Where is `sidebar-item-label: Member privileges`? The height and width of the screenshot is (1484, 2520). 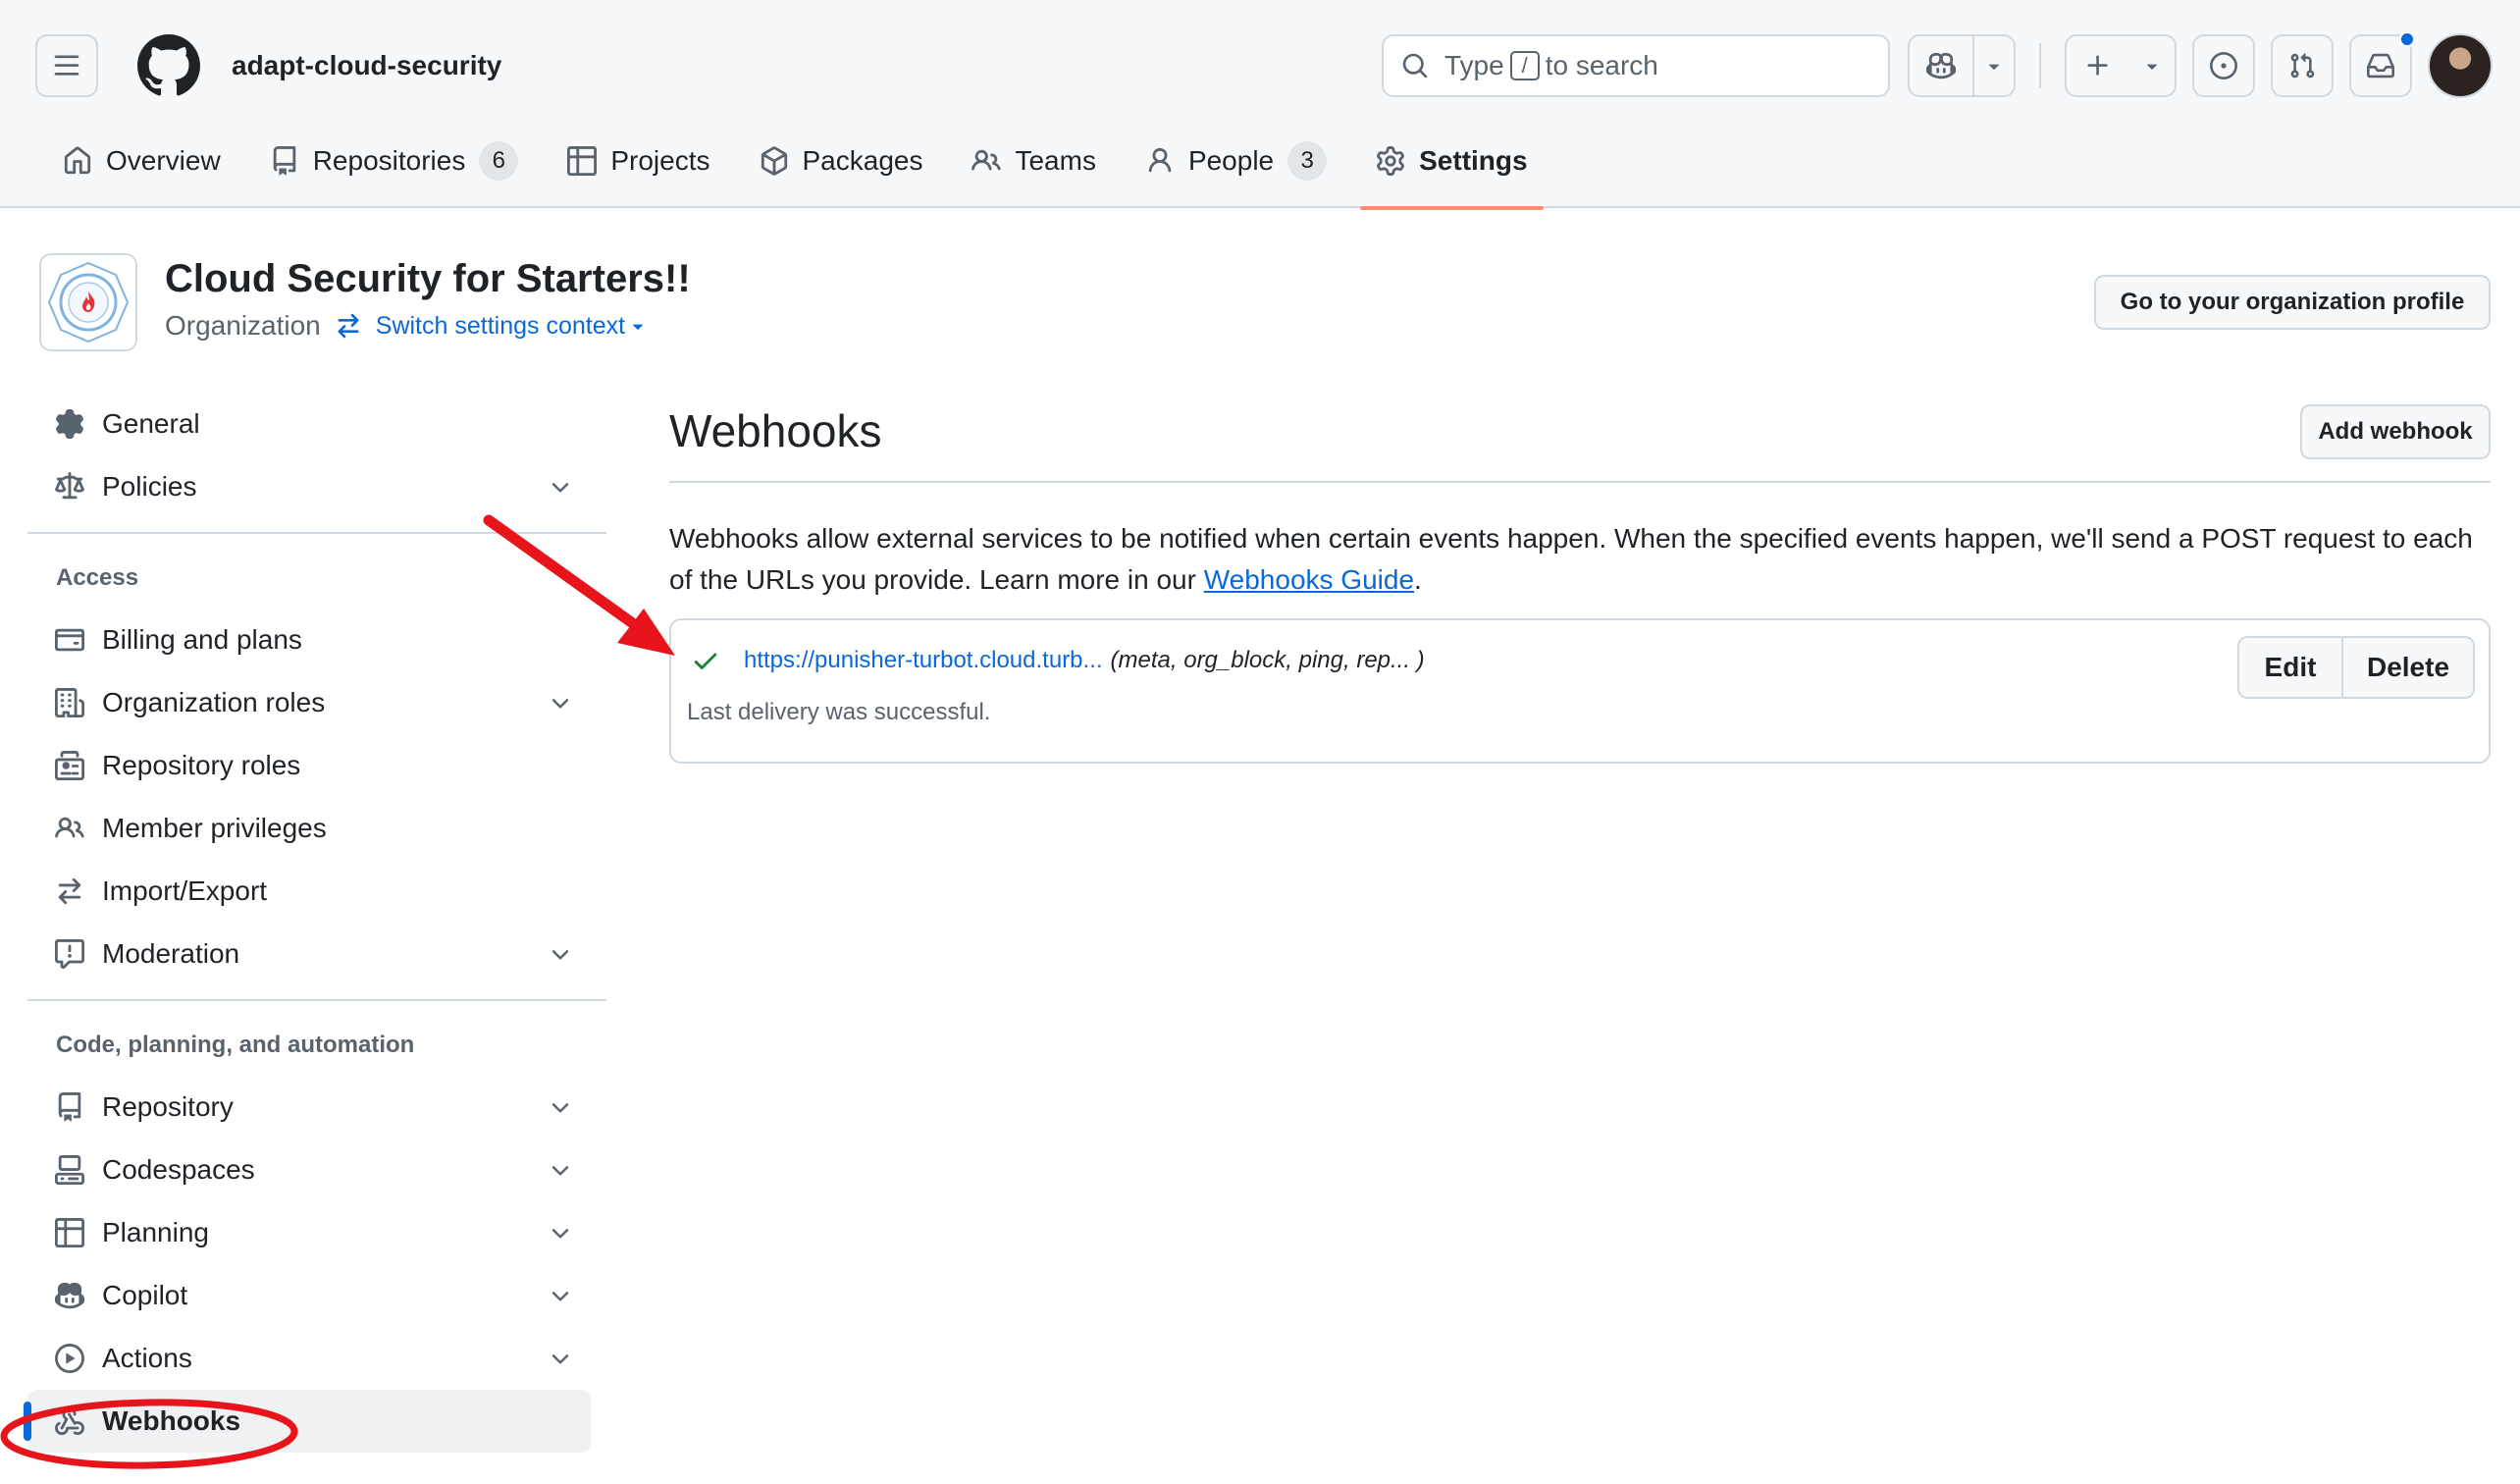
sidebar-item-label: Member privileges is located at coordinates (214, 828).